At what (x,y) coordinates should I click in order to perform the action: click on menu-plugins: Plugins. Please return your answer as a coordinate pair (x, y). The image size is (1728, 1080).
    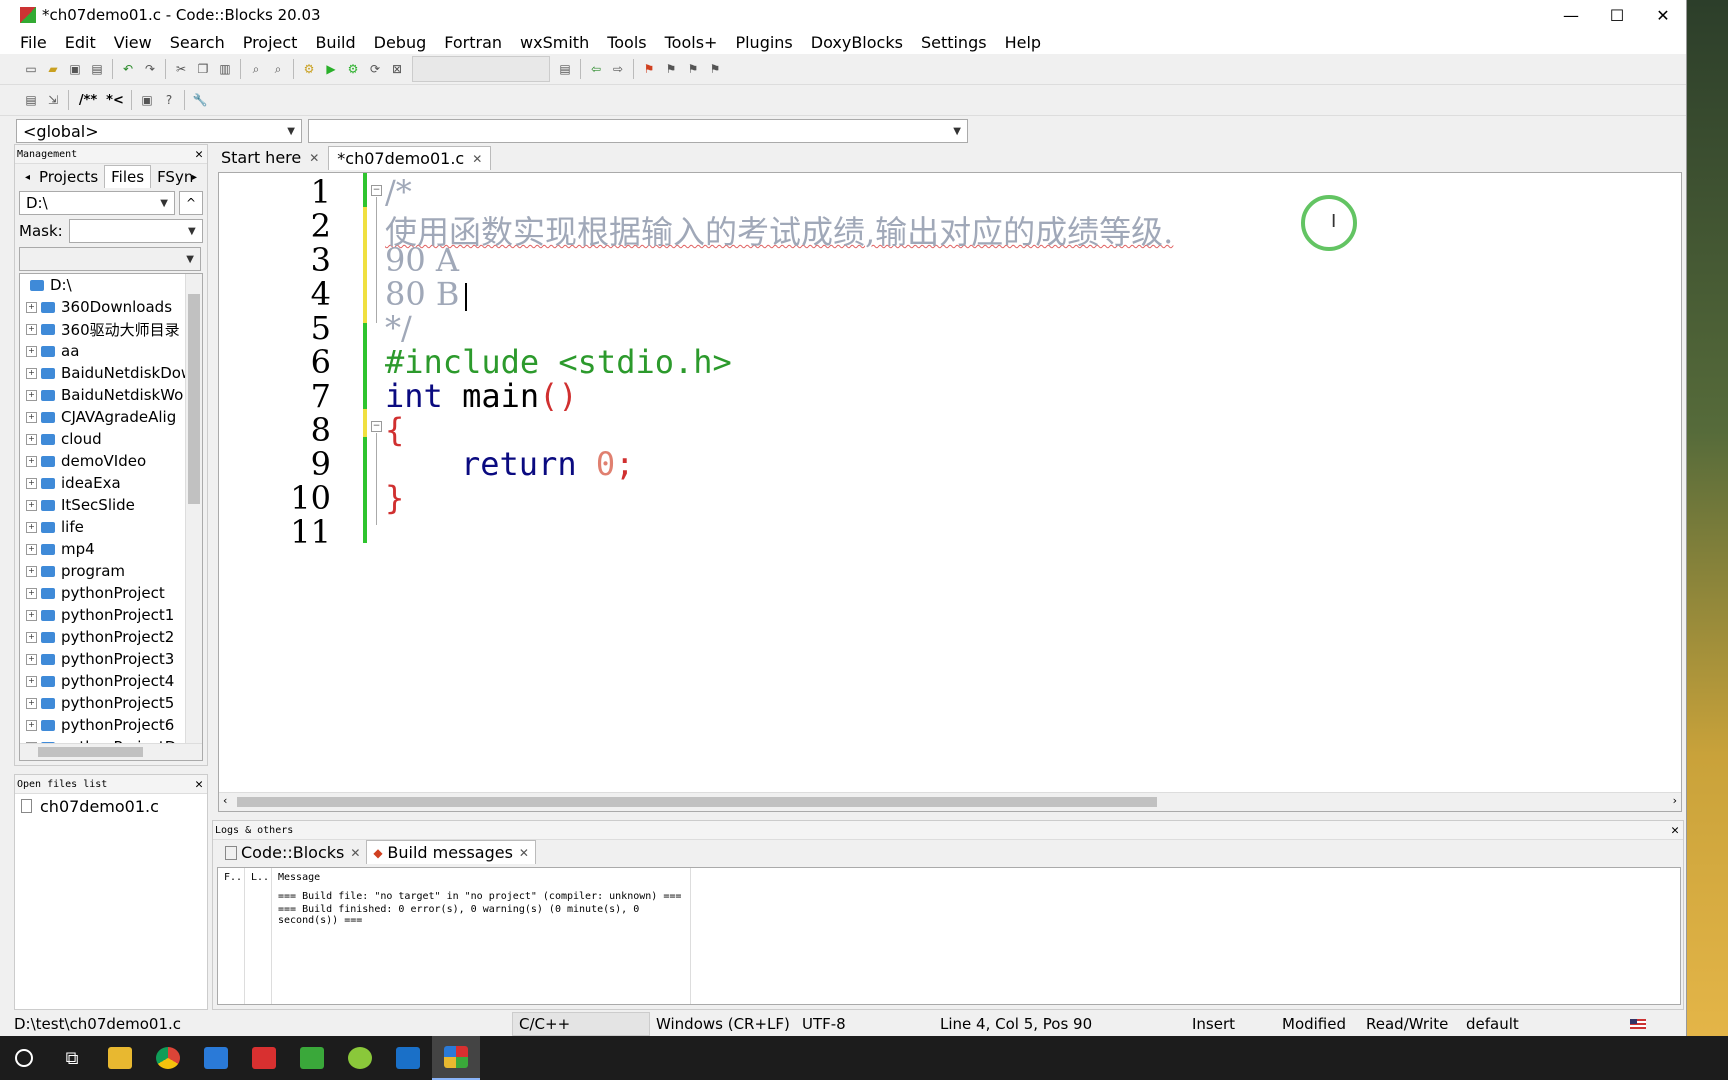
    Looking at the image, I should click on (760, 42).